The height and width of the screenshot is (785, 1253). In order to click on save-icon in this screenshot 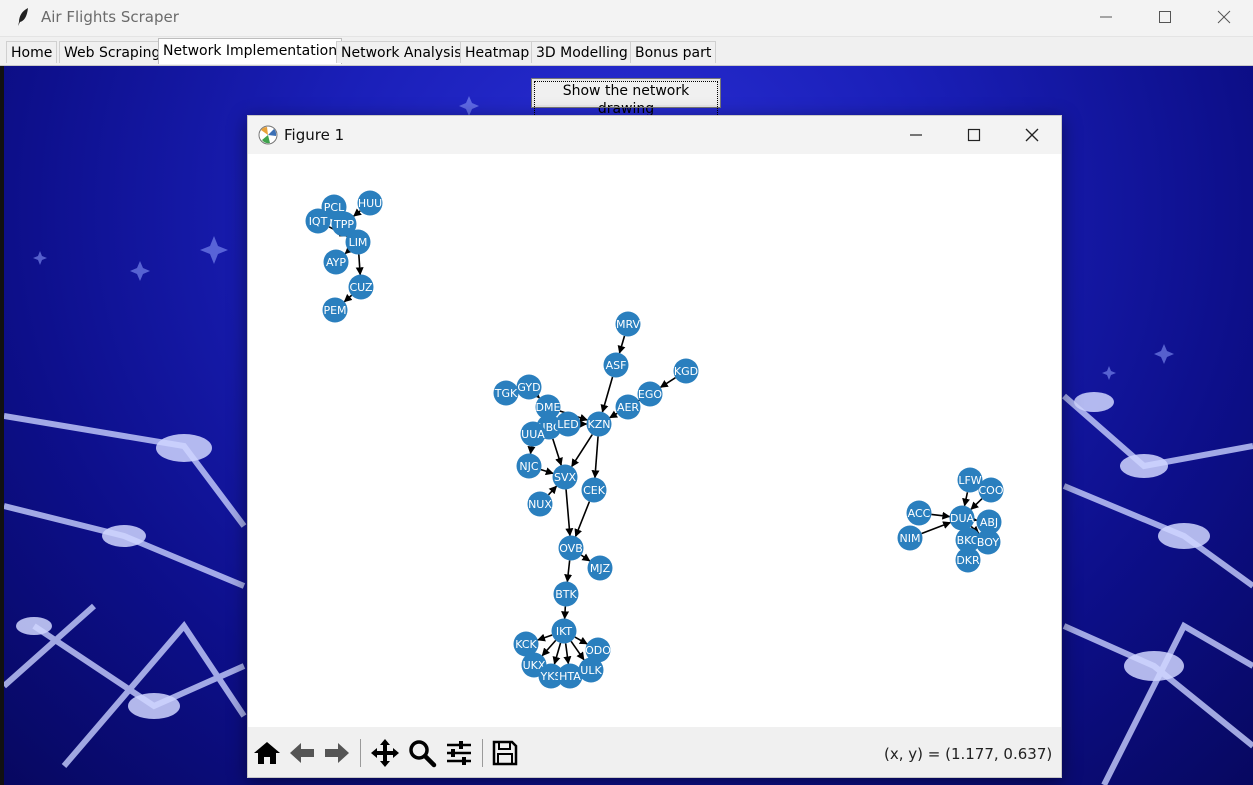, I will do `click(505, 753)`.